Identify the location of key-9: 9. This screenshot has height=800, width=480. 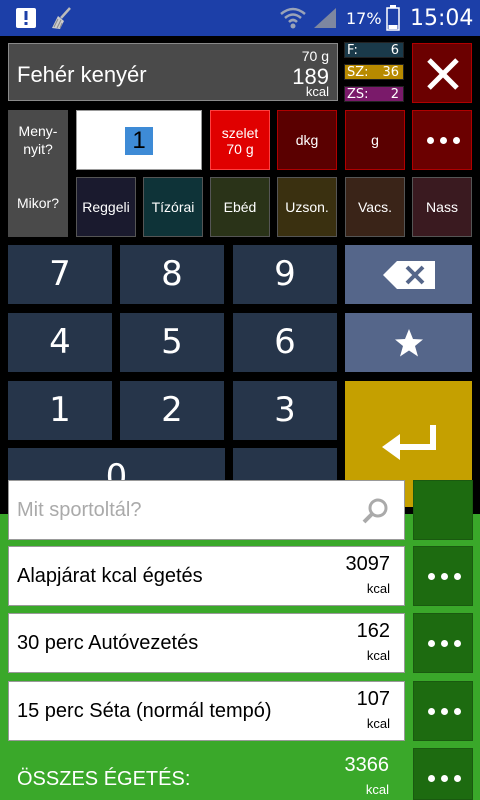
(285, 274).